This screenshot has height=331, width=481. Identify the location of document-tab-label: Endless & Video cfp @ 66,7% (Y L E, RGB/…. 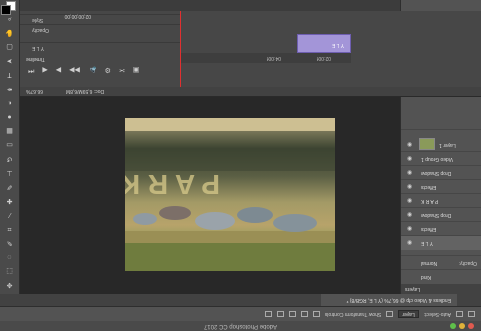
(398, 300).